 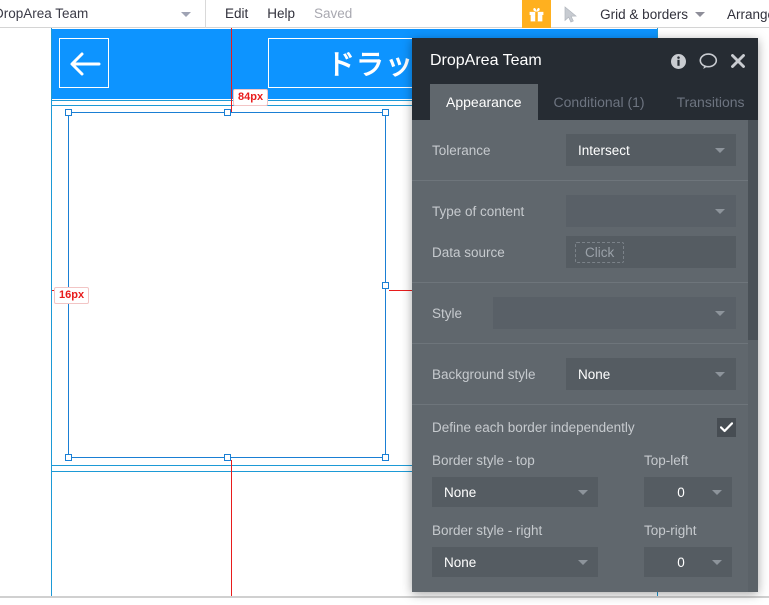 I want to click on border-row-right: Border style - right None Top-right 0, so click(x=584, y=550).